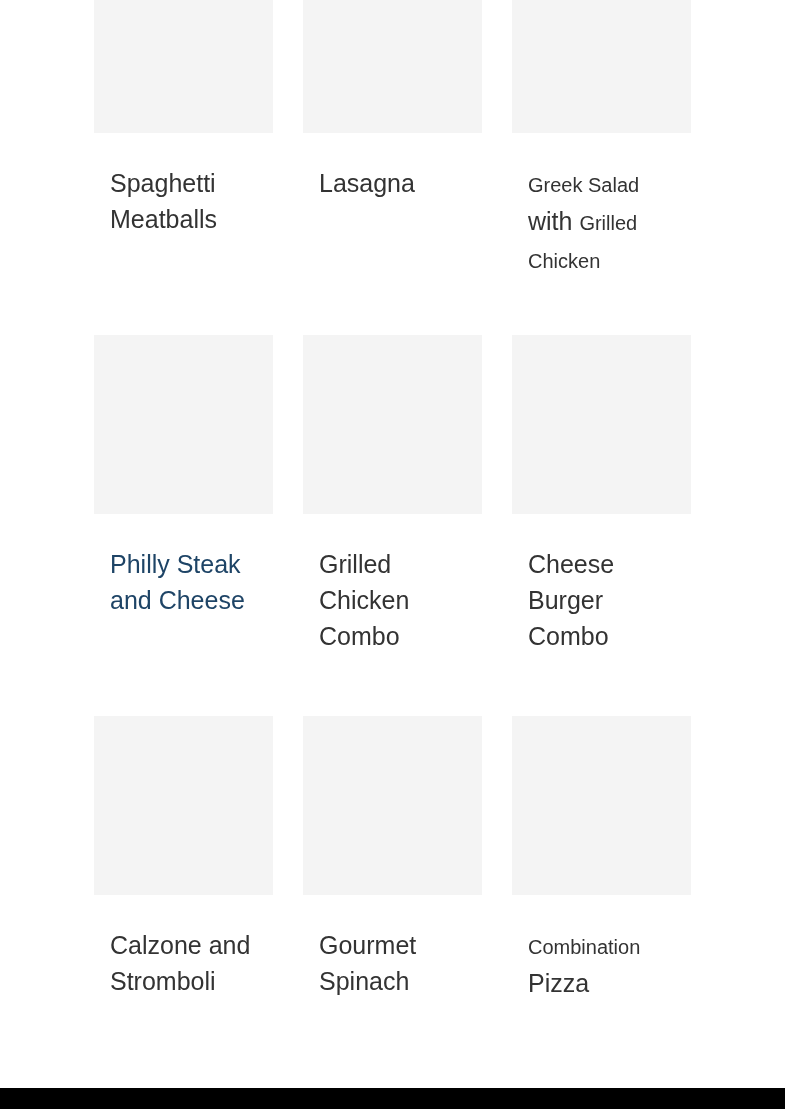 The width and height of the screenshot is (785, 1109). I want to click on dish-title-link: Calzone and Stromboli, so click(191, 963).